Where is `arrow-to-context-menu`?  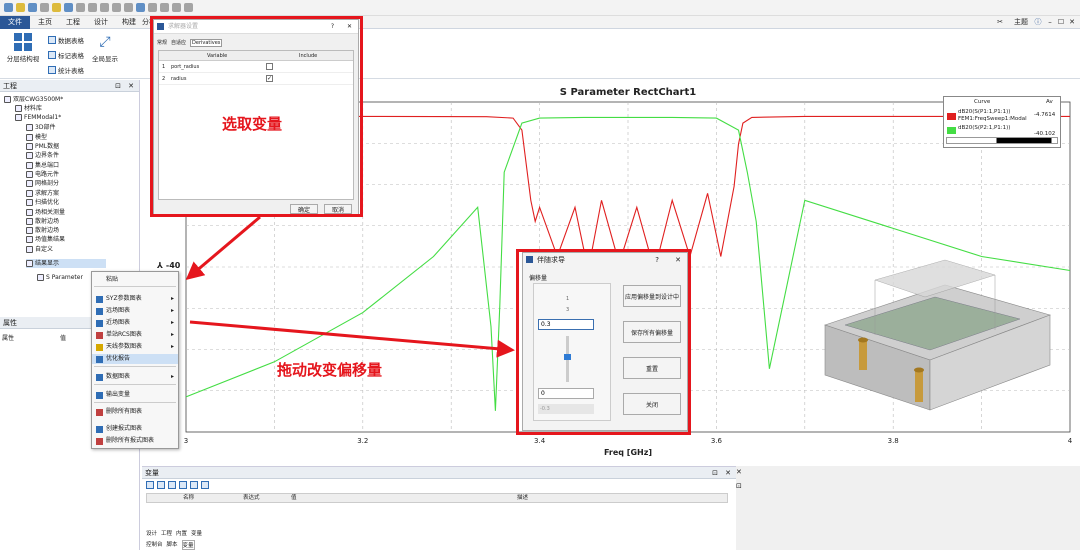 arrow-to-context-menu is located at coordinates (223, 247).